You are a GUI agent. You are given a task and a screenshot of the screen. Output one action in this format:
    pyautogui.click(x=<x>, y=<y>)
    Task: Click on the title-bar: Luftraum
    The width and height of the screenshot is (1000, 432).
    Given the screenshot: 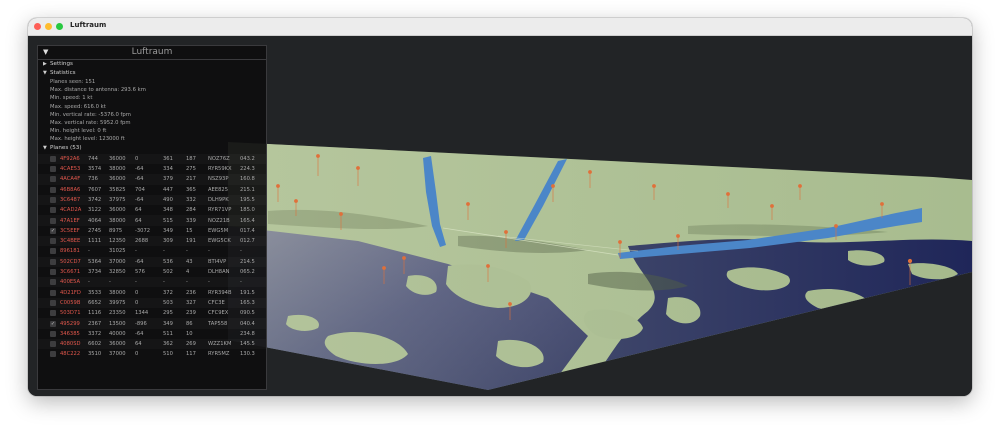 What is the action you would take?
    pyautogui.click(x=500, y=27)
    